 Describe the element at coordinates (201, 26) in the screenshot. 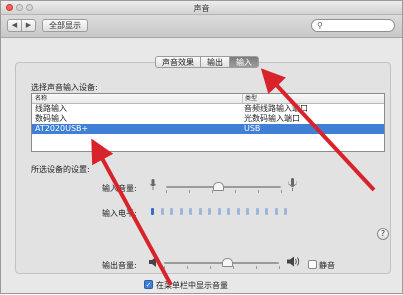

I see `toolbar: ◀ ▶ 全部显示 ⚲` at that location.